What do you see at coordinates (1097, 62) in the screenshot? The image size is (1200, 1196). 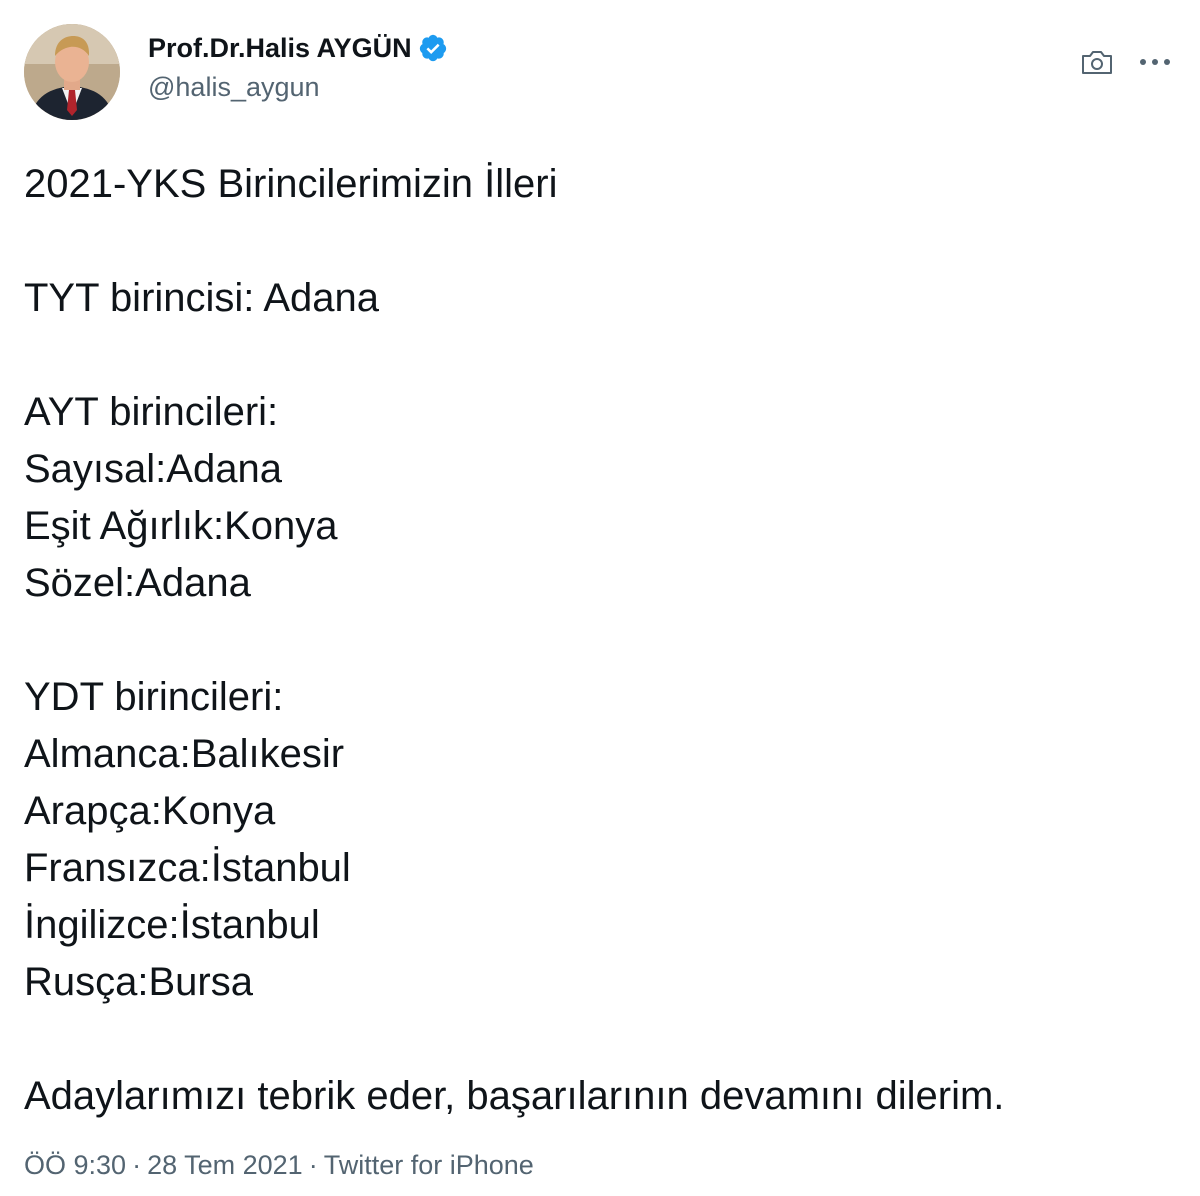 I see `camera-icon` at bounding box center [1097, 62].